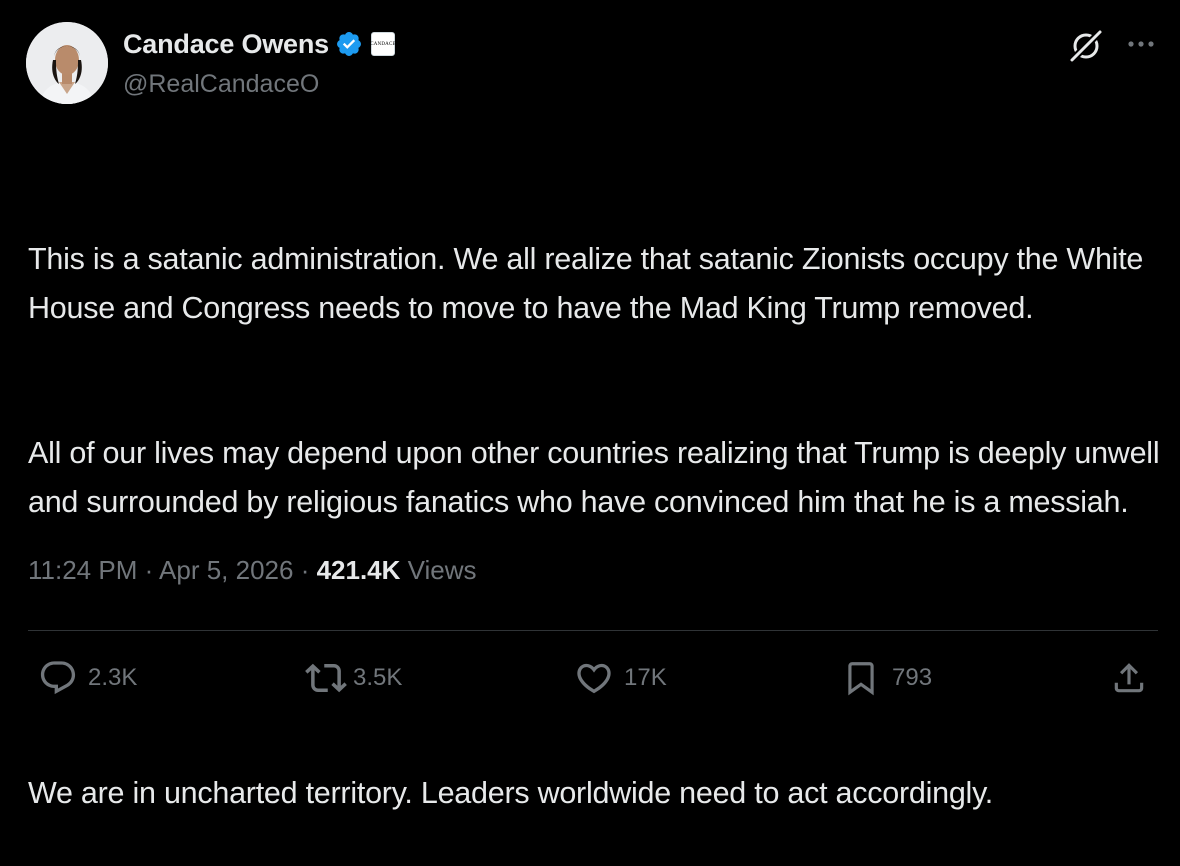 The image size is (1180, 866). What do you see at coordinates (1141, 44) in the screenshot?
I see `more-icon` at bounding box center [1141, 44].